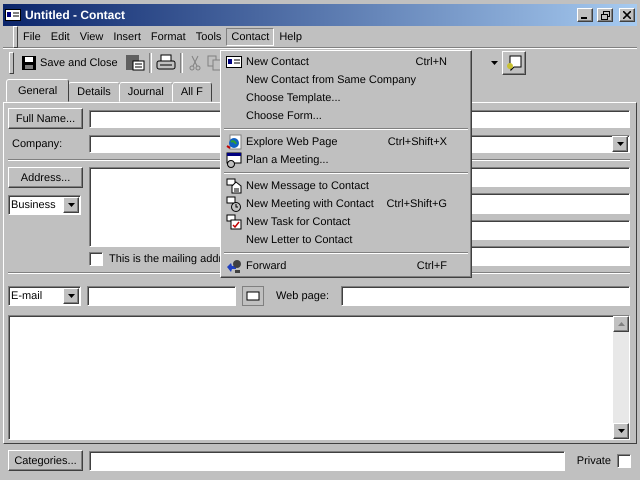  I want to click on web-page-label: Web page:, so click(302, 296).